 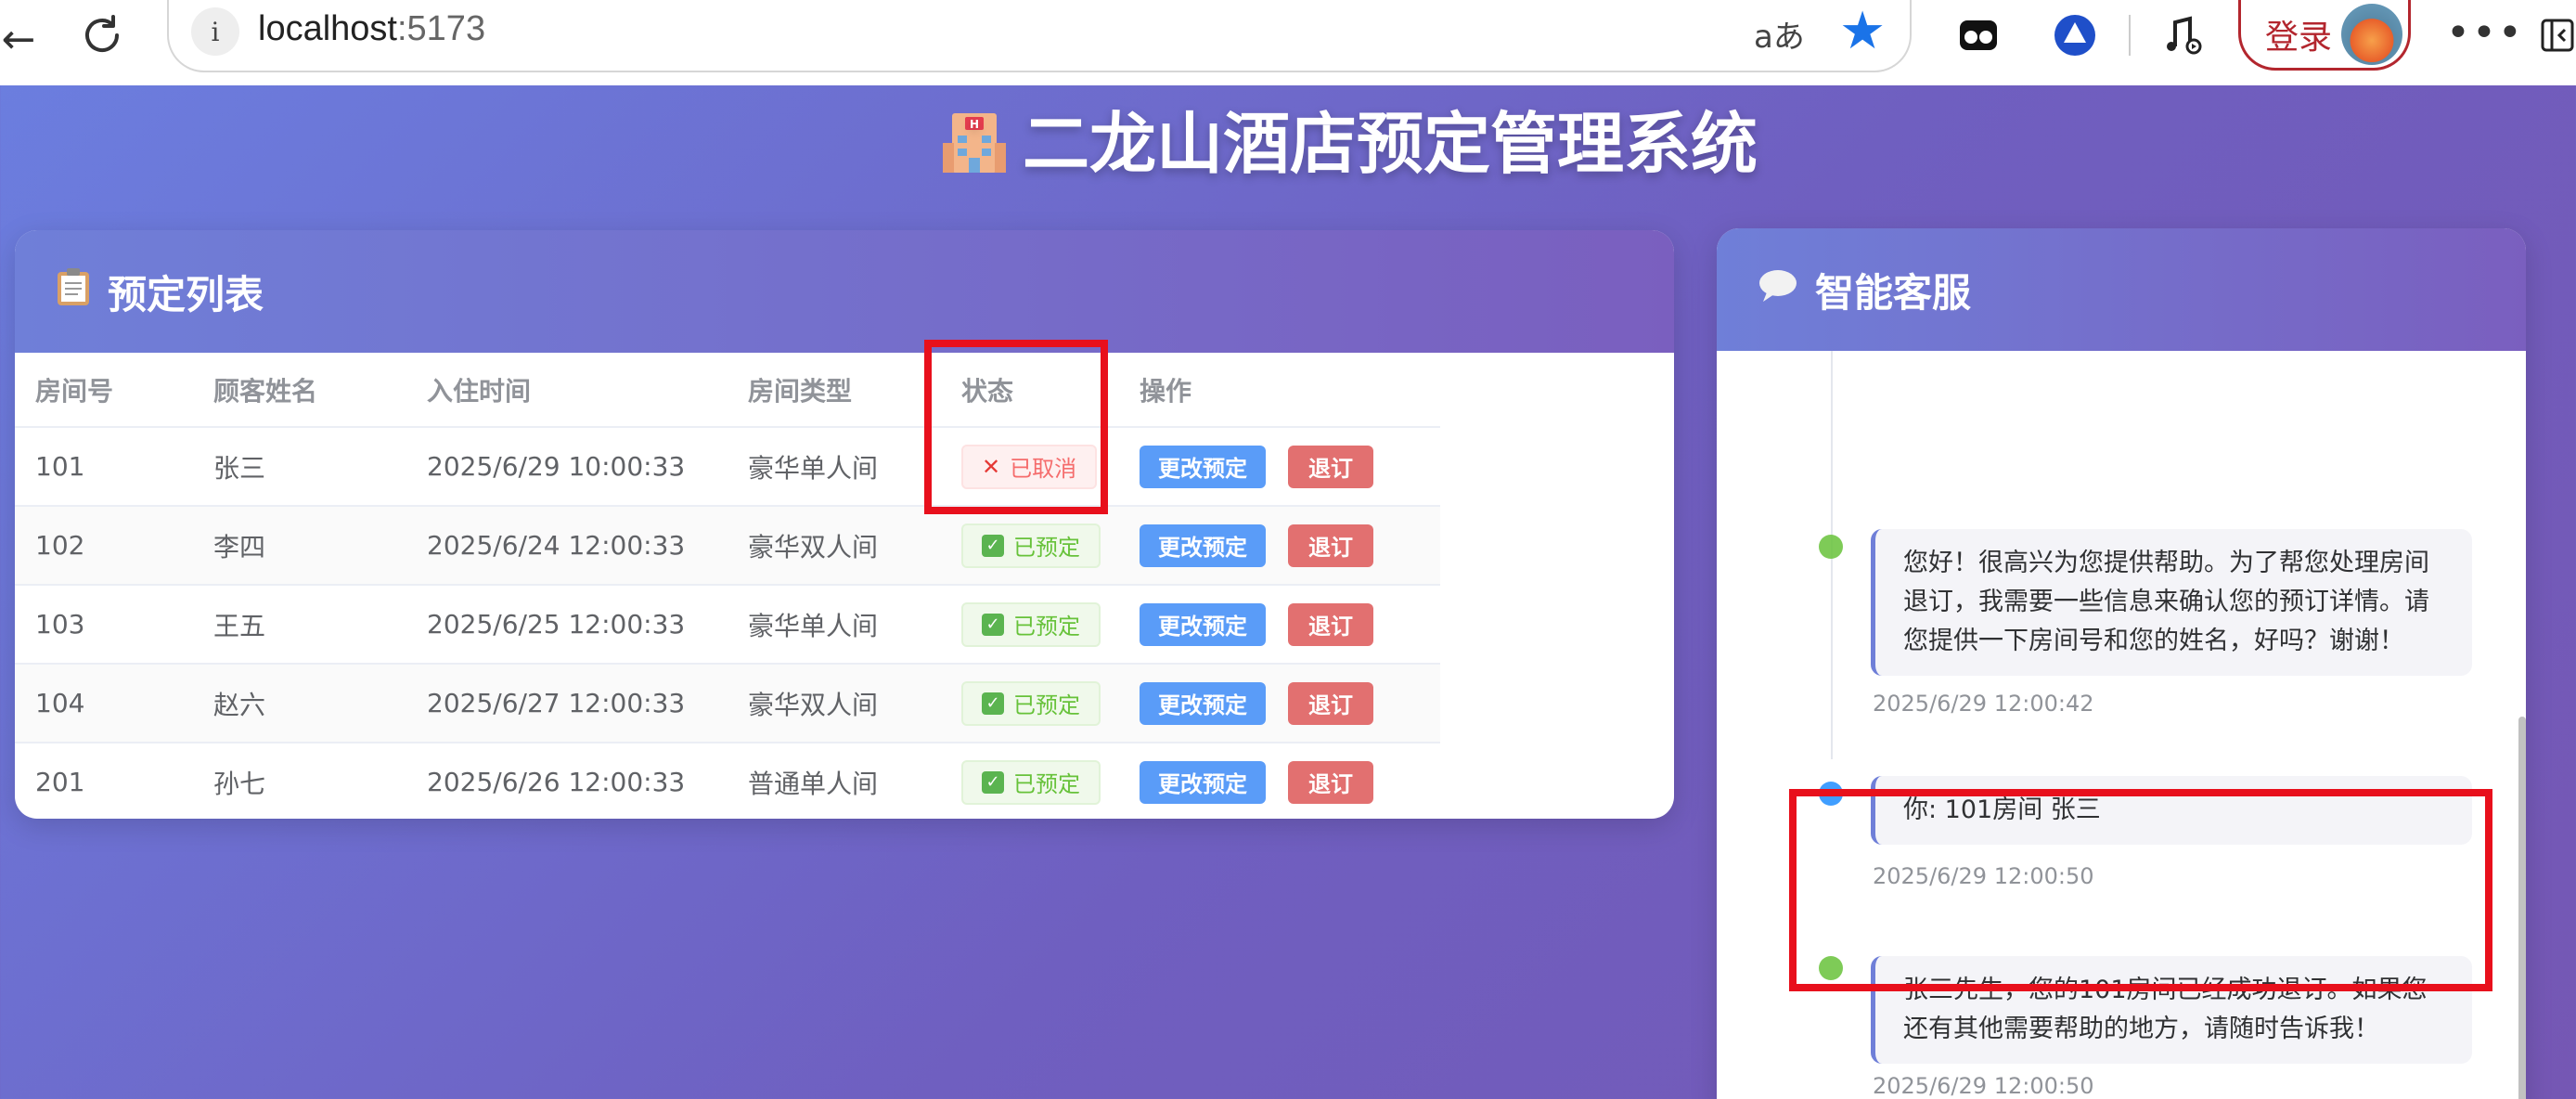 I want to click on room-number-cell: 101, so click(x=104, y=467).